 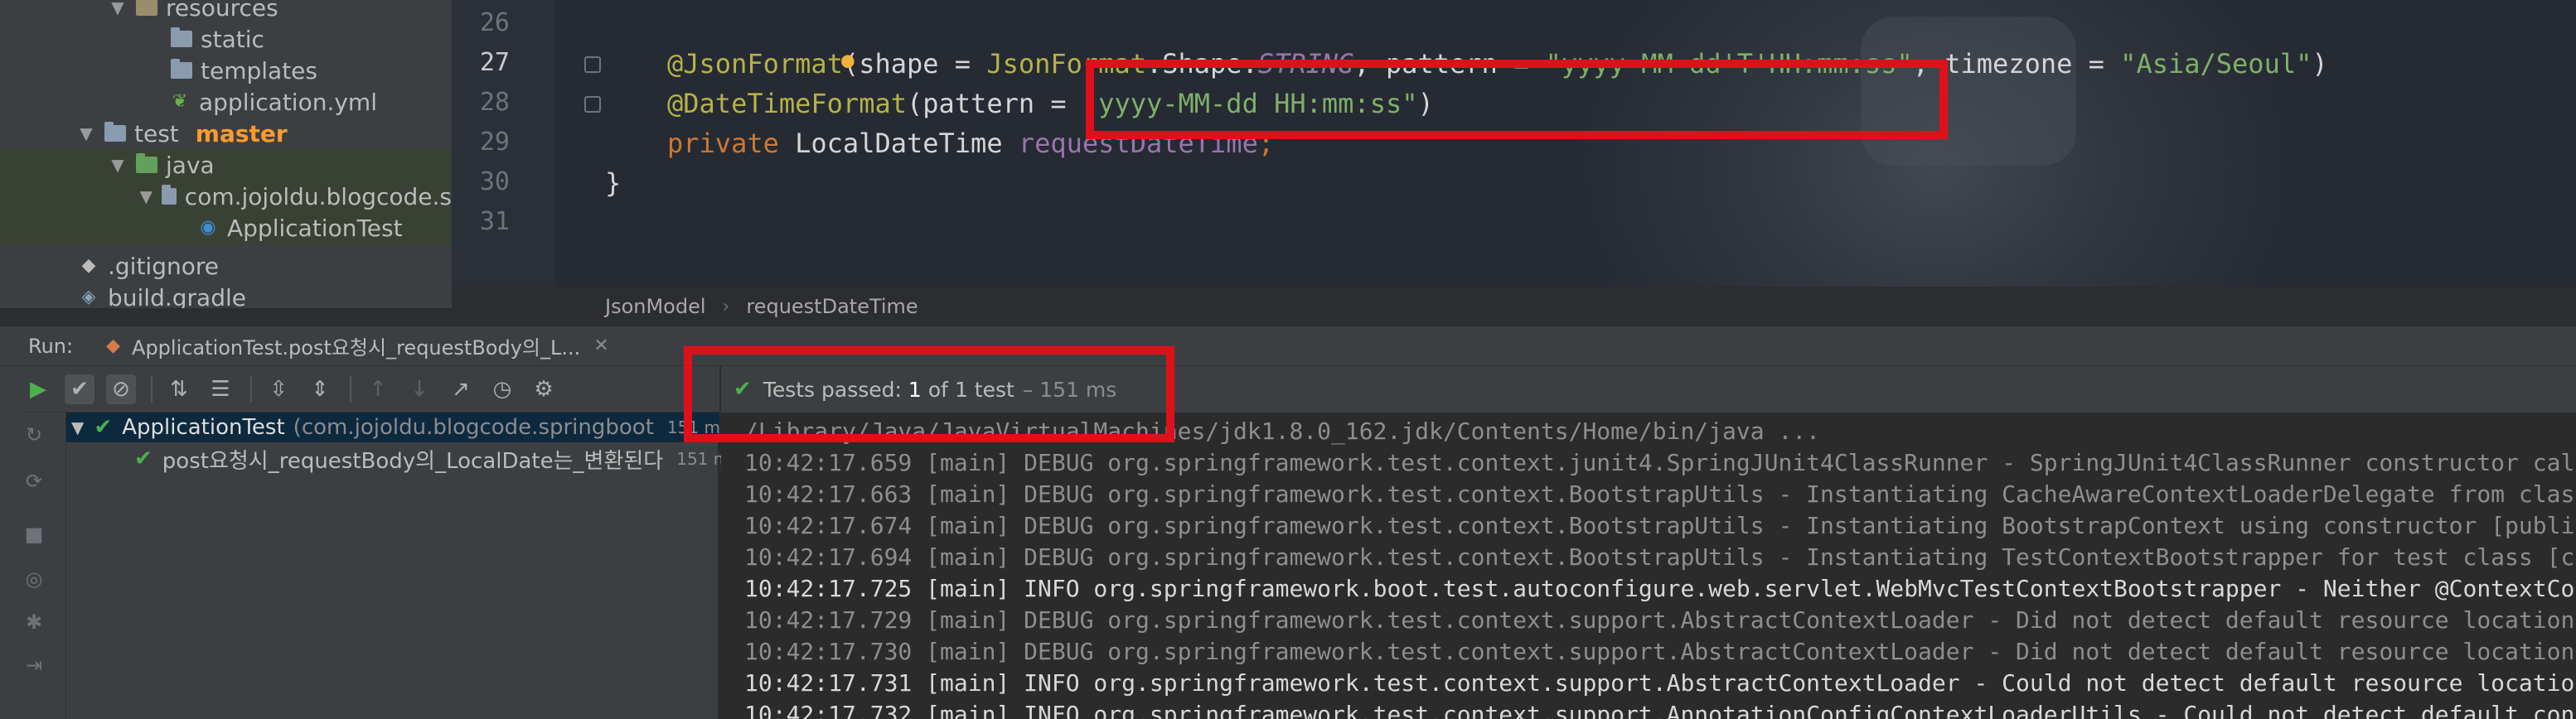 What do you see at coordinates (494, 62) in the screenshot?
I see `line-number: 27` at bounding box center [494, 62].